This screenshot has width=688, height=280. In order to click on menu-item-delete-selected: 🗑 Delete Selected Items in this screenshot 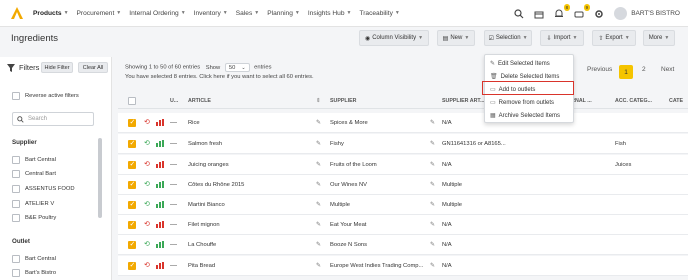, I will do `click(524, 77)`.